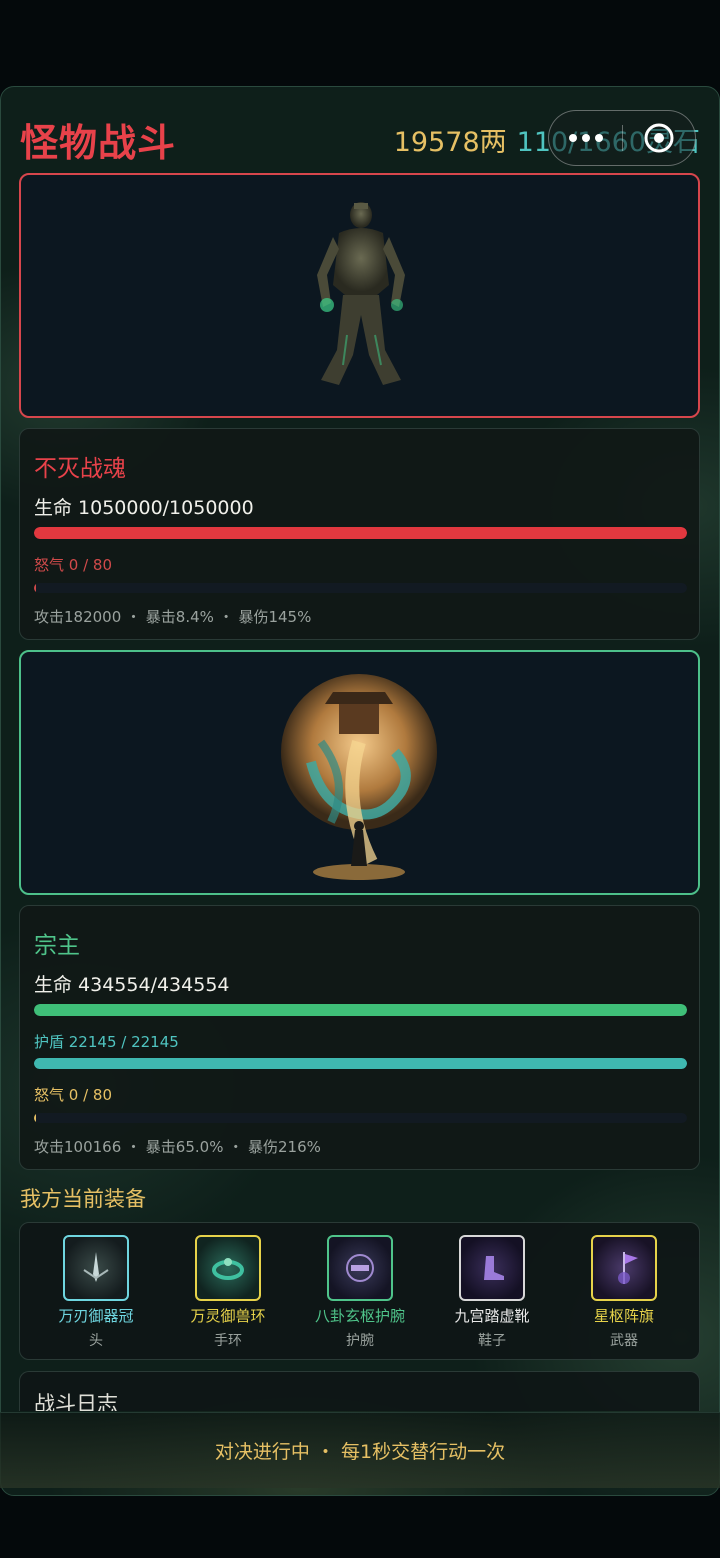 This screenshot has height=1558, width=720. I want to click on equip-name: 九宫踏虚靴, so click(492, 1316).